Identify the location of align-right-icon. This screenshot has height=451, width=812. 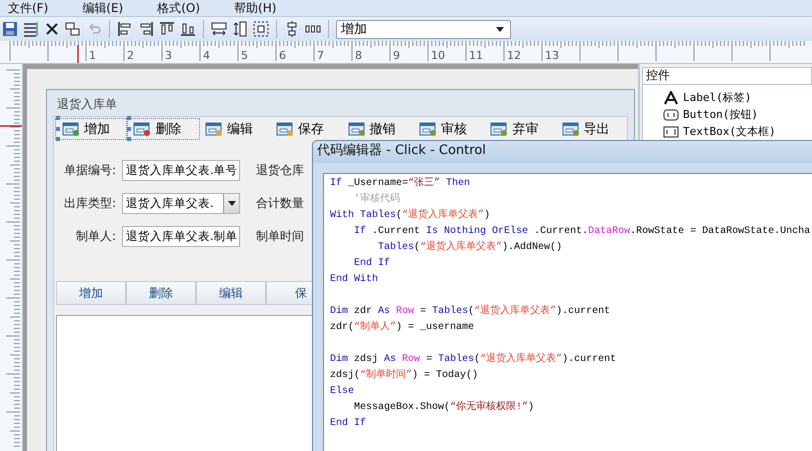
(146, 29).